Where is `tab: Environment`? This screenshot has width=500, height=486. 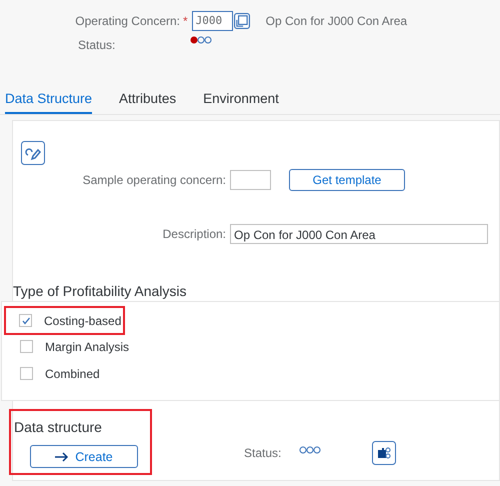 tab: Environment is located at coordinates (241, 102).